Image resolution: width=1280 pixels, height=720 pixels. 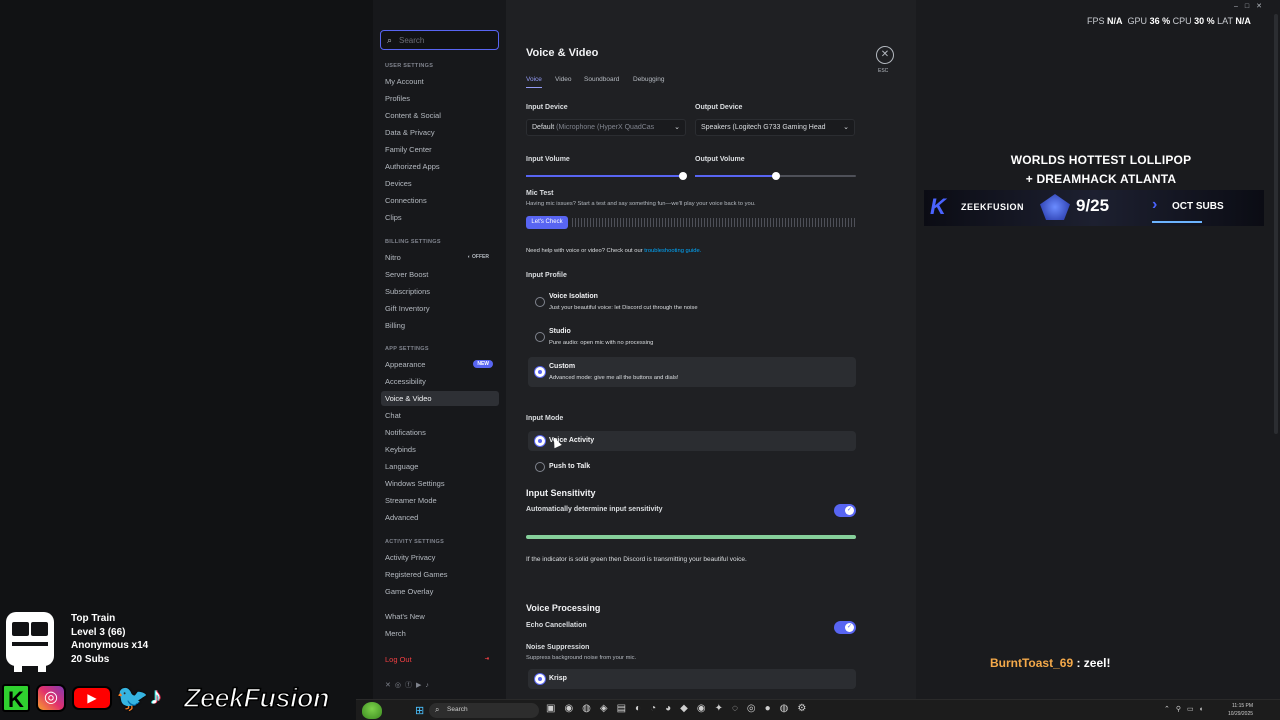 I want to click on echo-cancellation-toggle: ✓, so click(x=845, y=627).